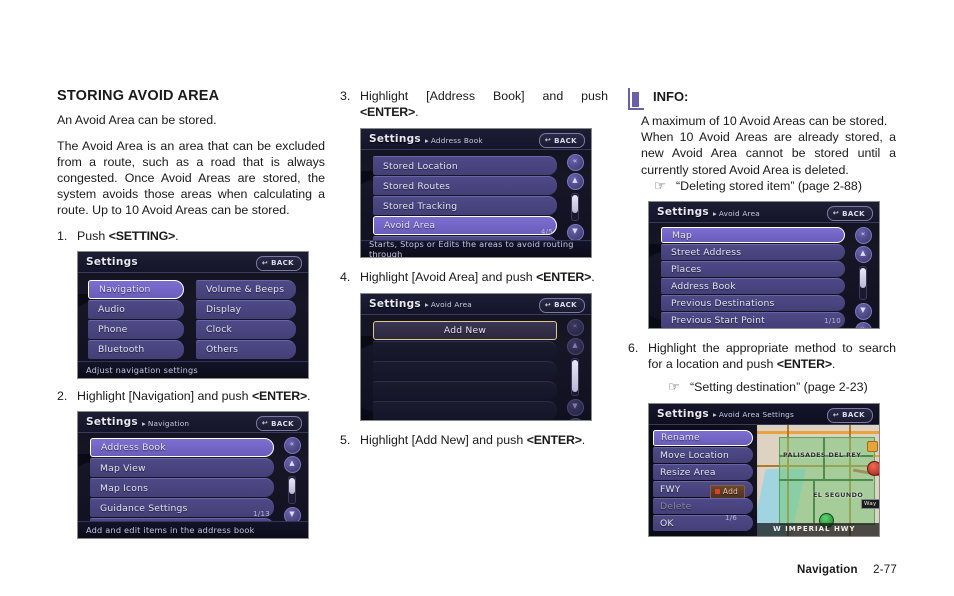 This screenshot has height=596, width=954. I want to click on menu-item-label: Guidance Settings, so click(144, 508).